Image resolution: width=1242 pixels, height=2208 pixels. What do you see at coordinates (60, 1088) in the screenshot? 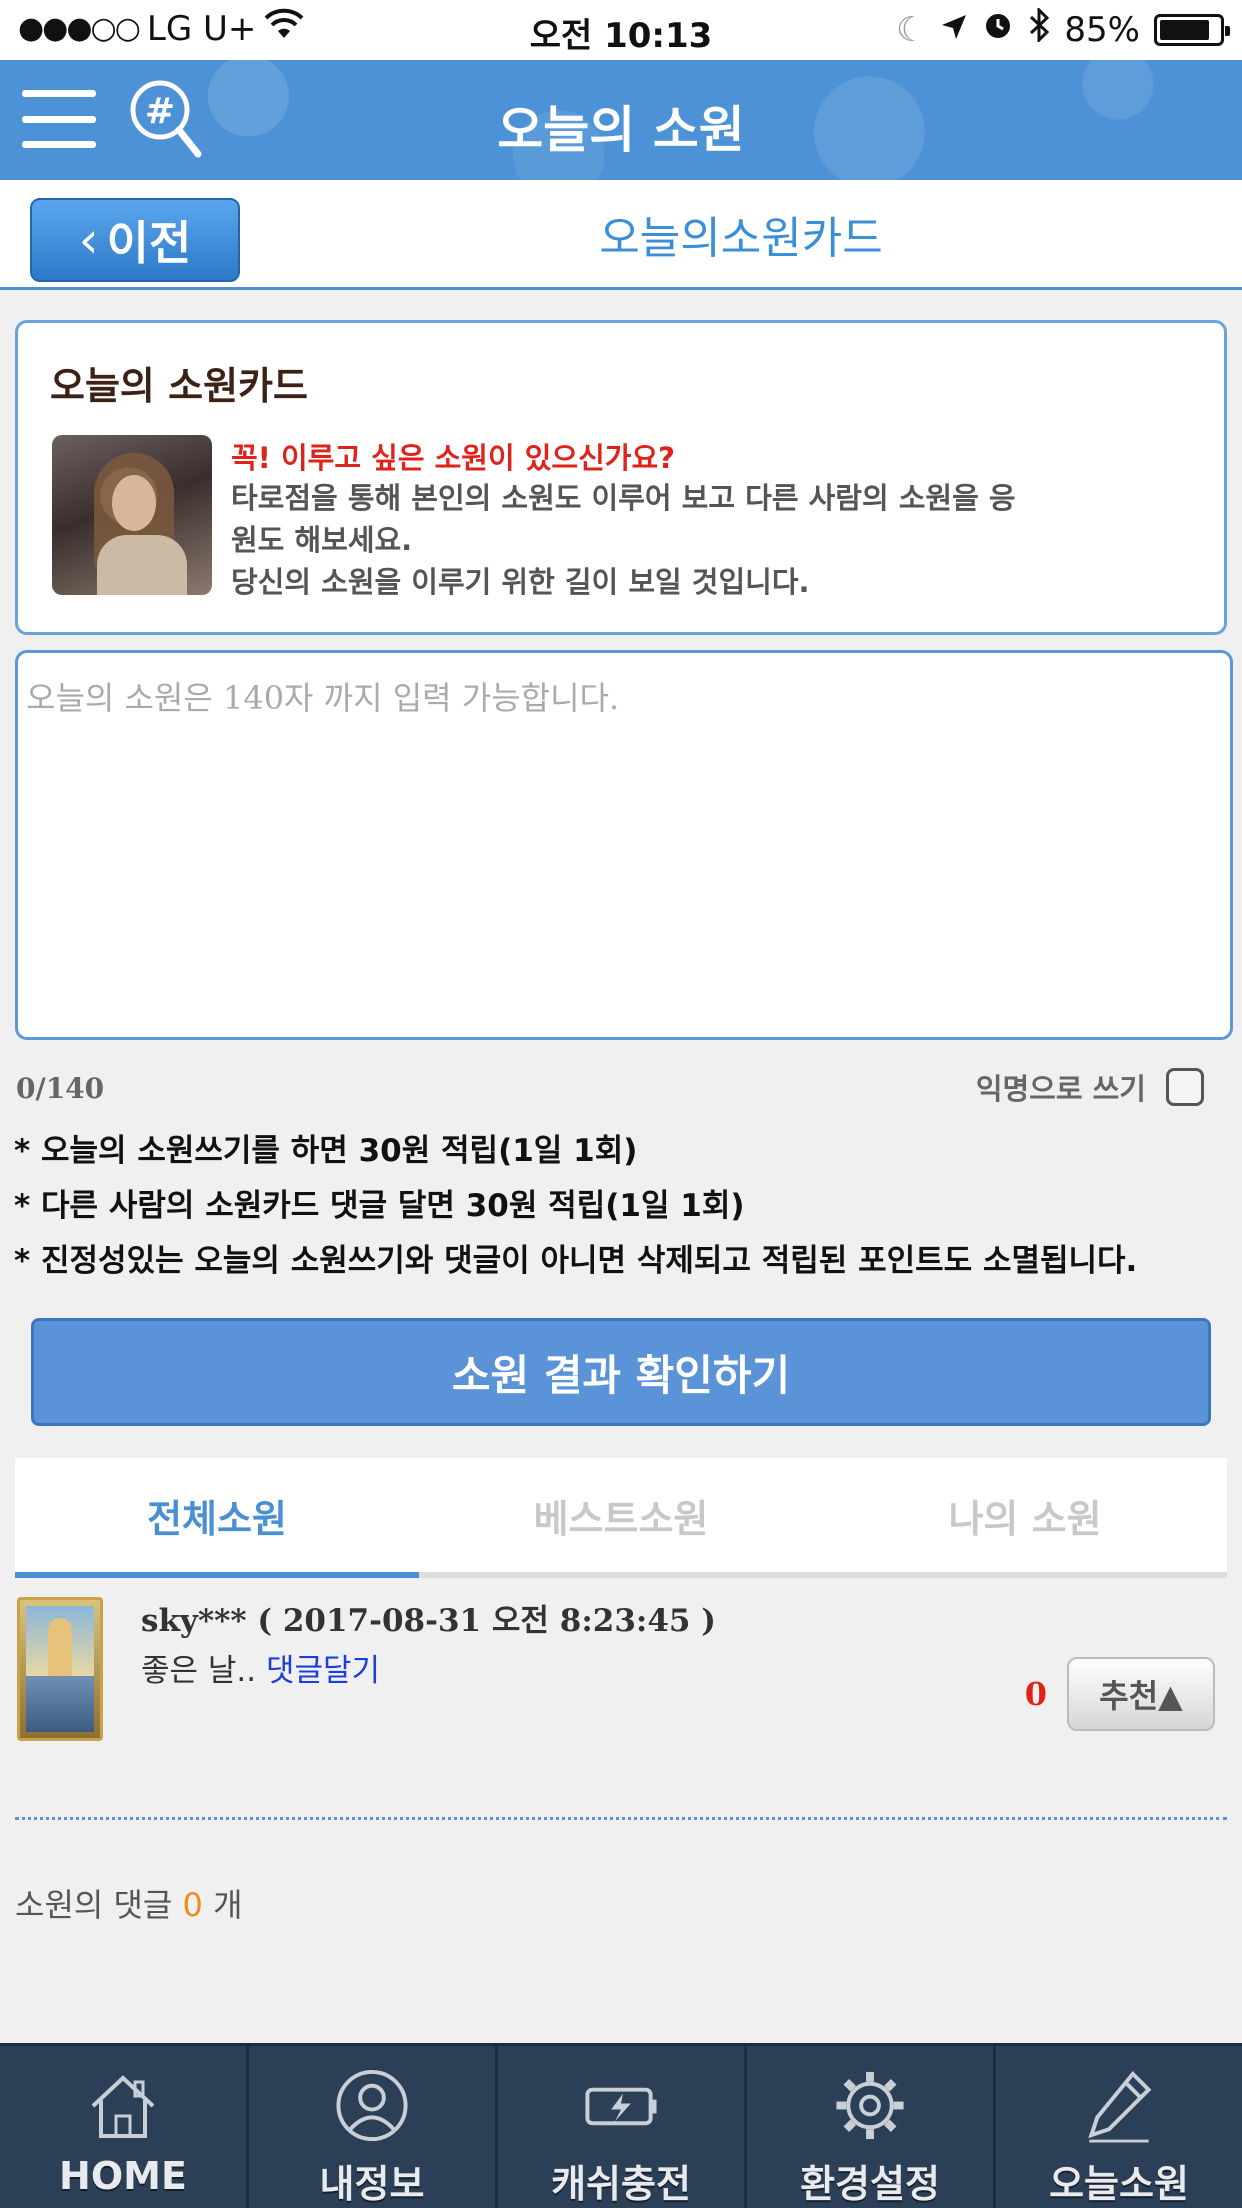
I see `char-counter: 0/140` at bounding box center [60, 1088].